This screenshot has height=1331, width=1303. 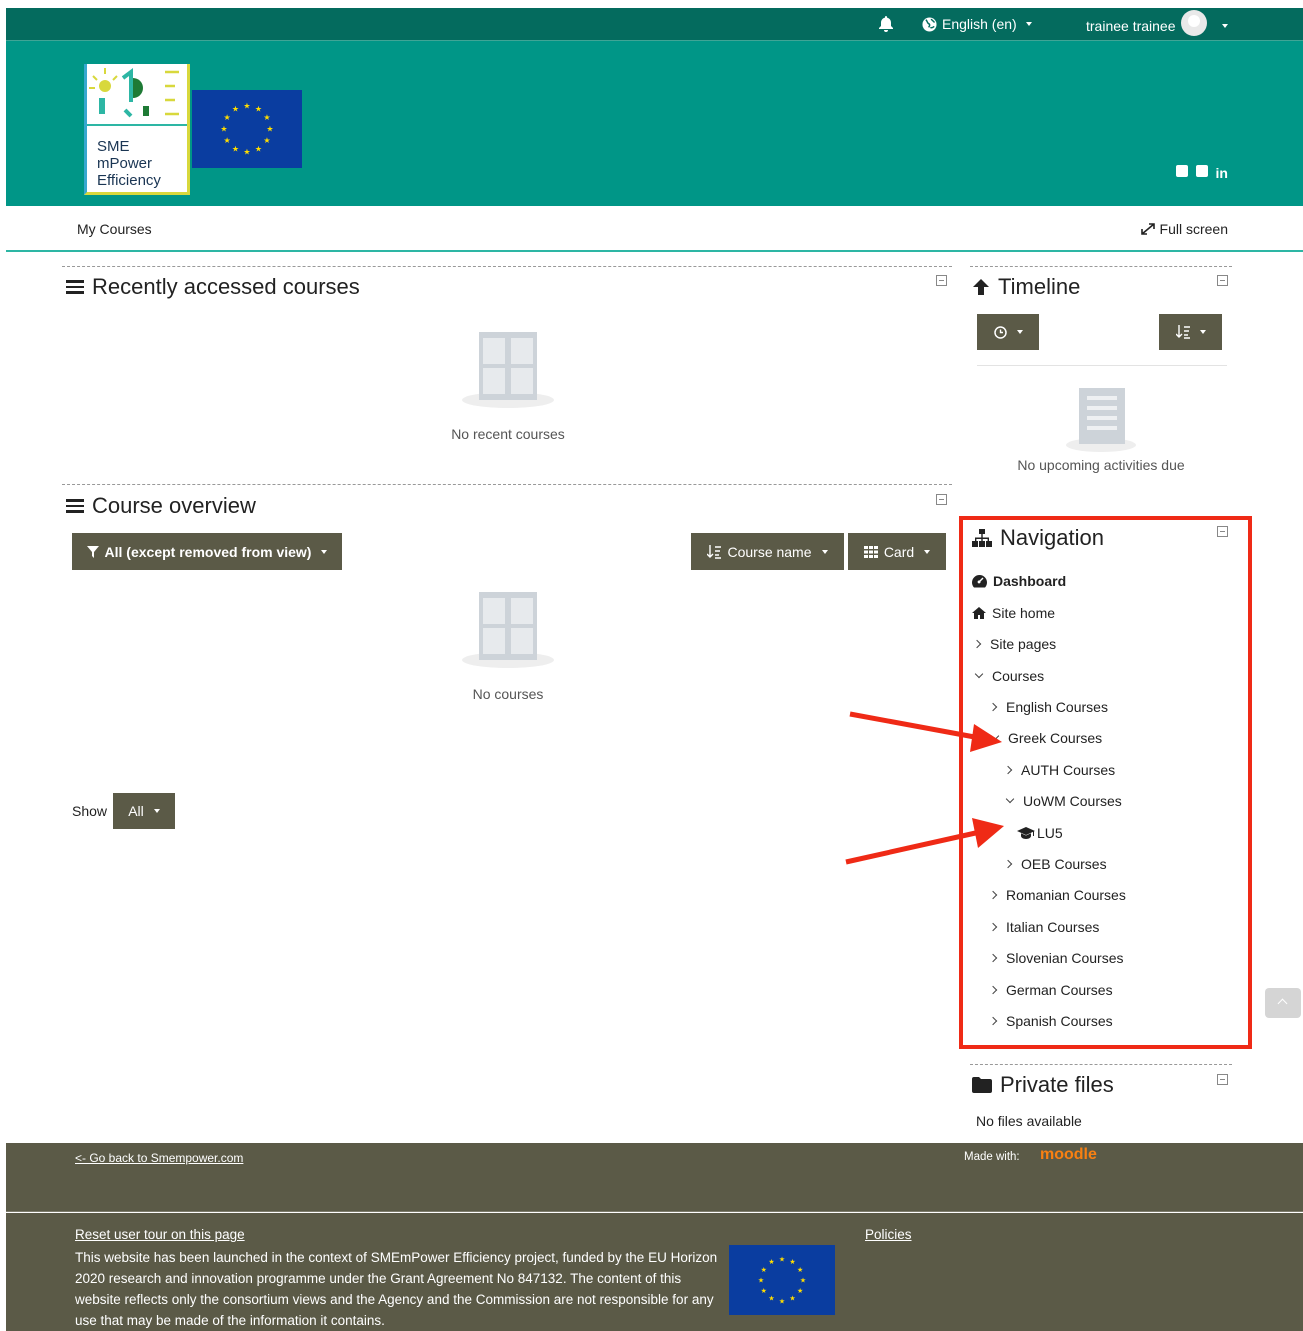 What do you see at coordinates (92, 551) in the screenshot?
I see `filter-icon` at bounding box center [92, 551].